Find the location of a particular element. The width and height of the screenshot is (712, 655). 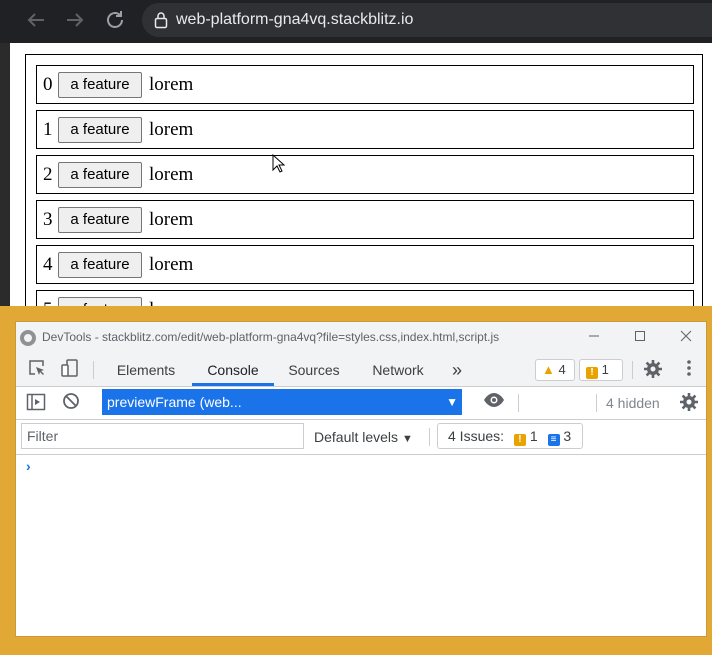

issues-warning-count: 1 is located at coordinates (533, 436).